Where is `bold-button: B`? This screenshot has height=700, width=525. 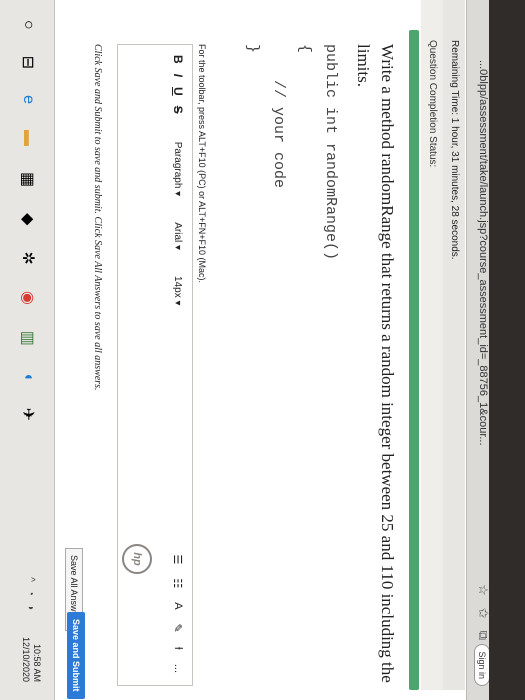 bold-button: B is located at coordinates (178, 59).